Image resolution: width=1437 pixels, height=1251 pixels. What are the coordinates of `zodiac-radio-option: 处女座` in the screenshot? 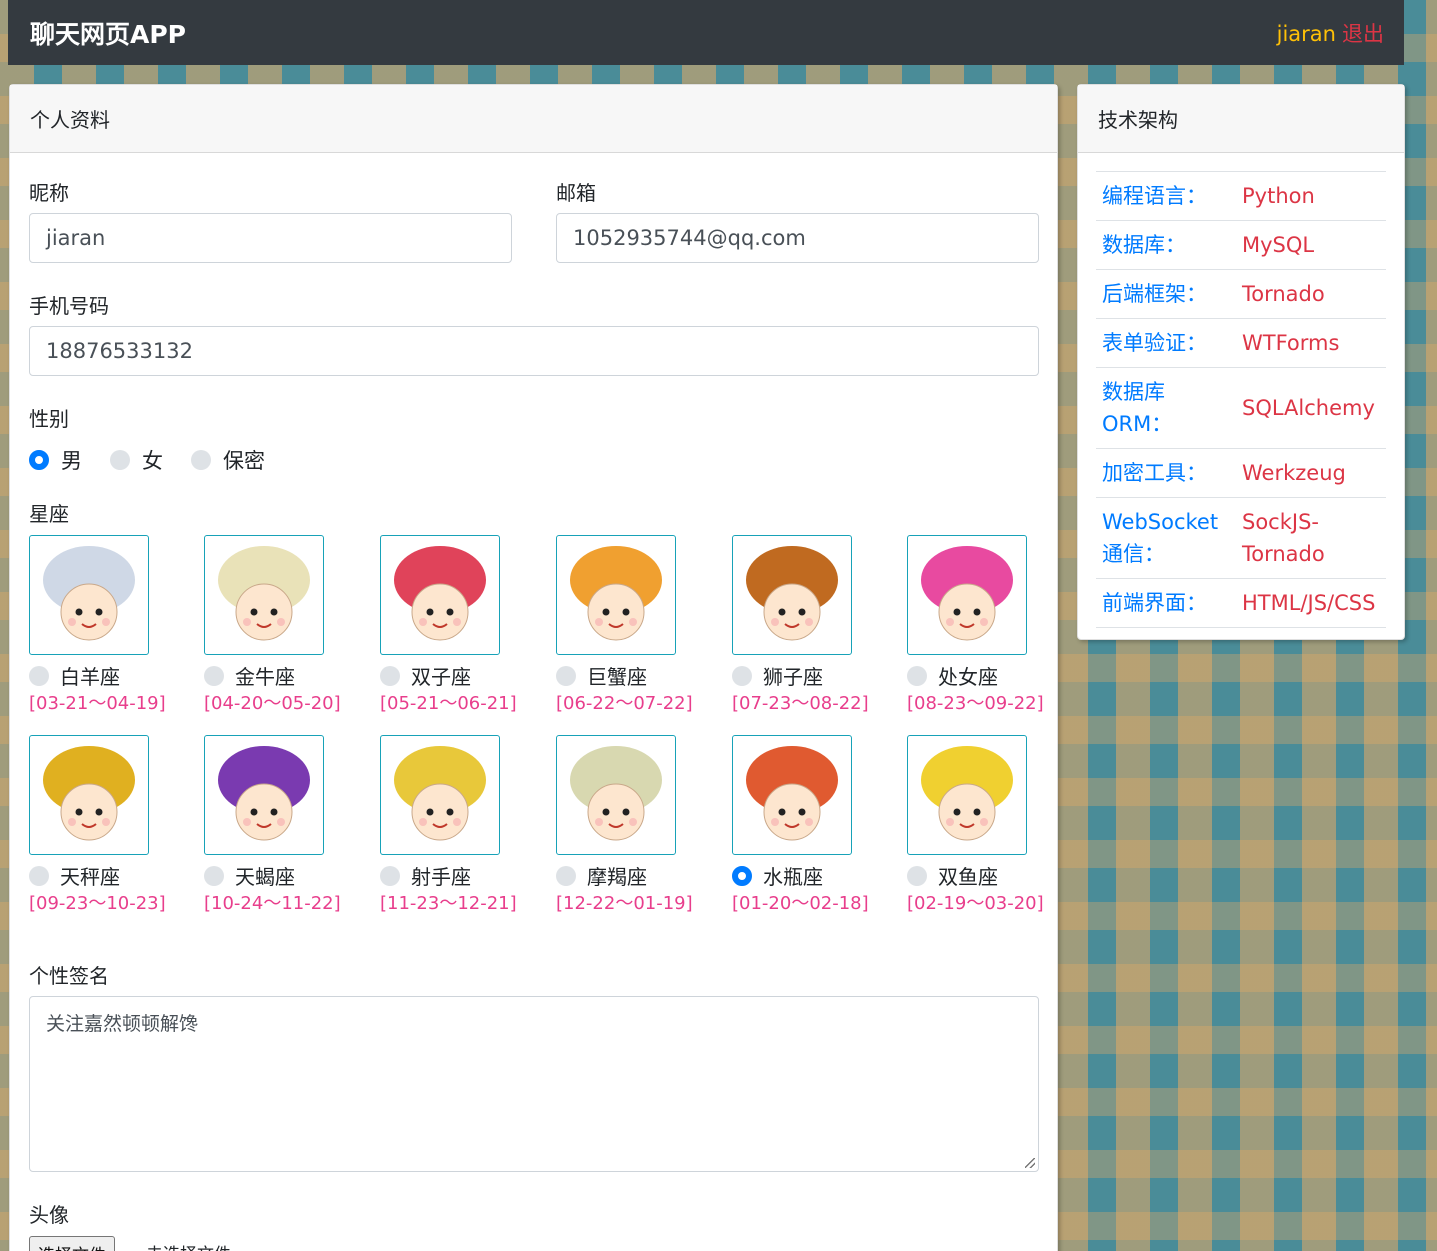 It's located at (952, 675).